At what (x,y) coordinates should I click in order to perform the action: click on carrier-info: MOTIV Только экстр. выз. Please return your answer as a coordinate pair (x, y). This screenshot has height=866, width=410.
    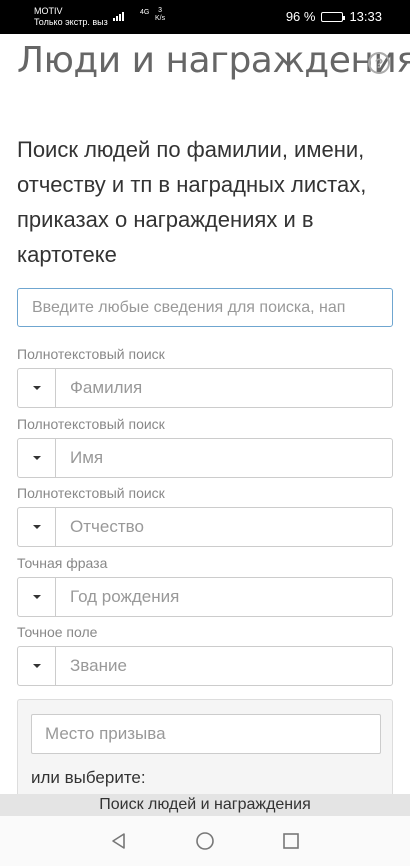
    Looking at the image, I should click on (71, 17).